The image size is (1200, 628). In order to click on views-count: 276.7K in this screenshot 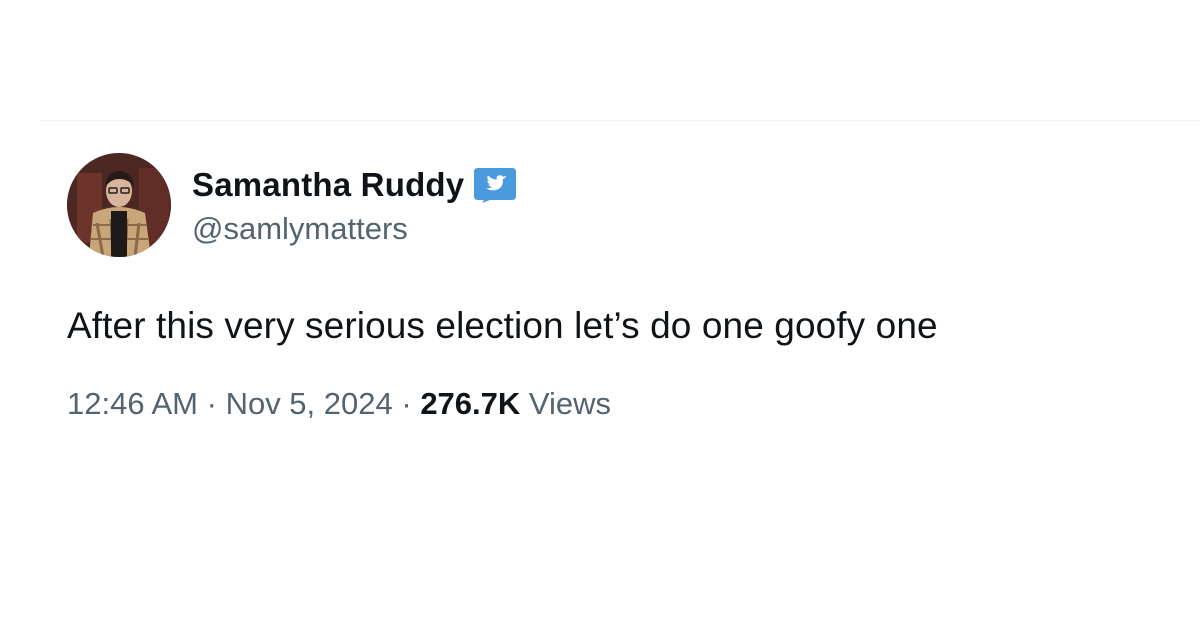, I will do `click(470, 404)`.